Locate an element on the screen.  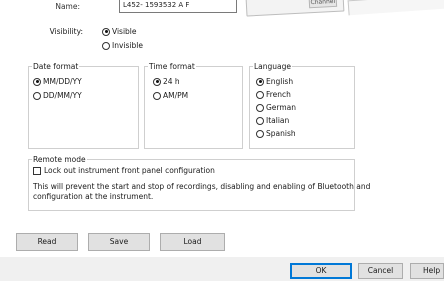
language-title: Language is located at coordinates (273, 66).